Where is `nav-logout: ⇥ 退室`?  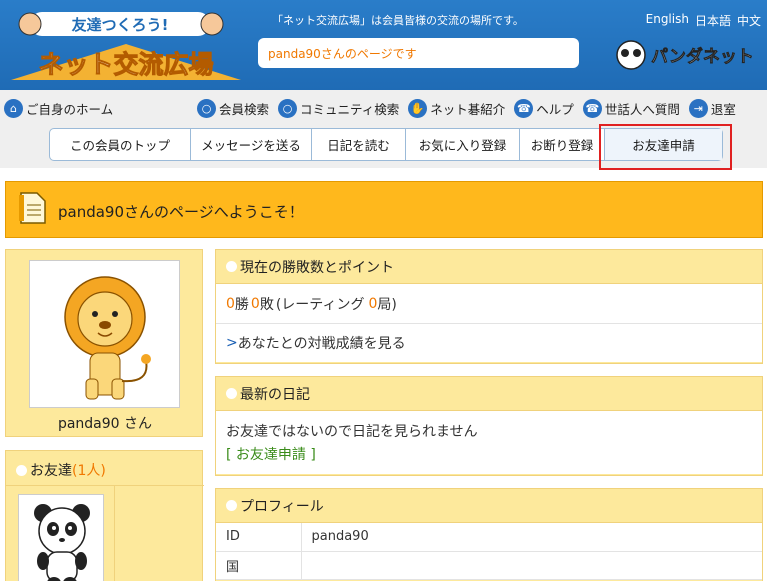
nav-logout: ⇥ 退室 is located at coordinates (712, 108).